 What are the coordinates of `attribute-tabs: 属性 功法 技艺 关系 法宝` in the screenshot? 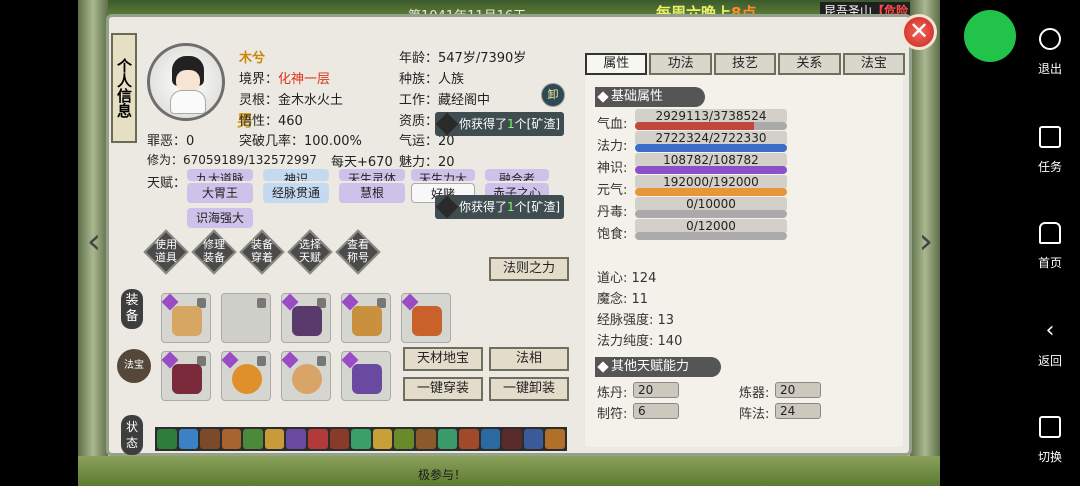 It's located at (745, 64).